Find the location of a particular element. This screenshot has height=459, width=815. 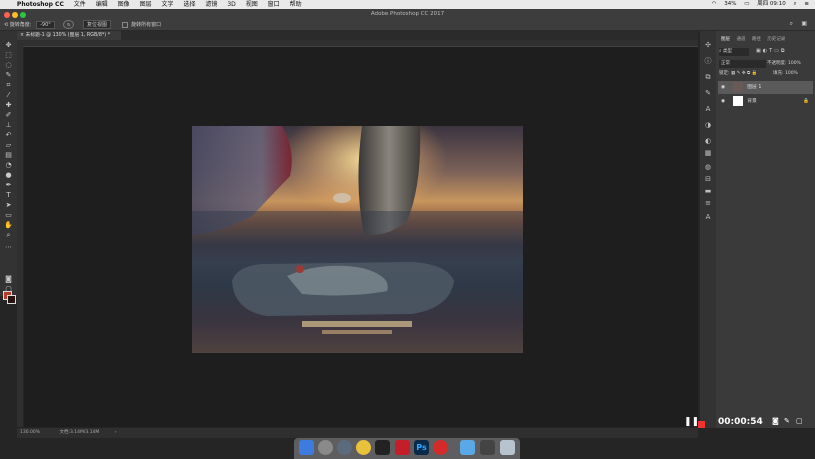

layer-row-layer1: ◉ 图层 1 is located at coordinates (765, 87).